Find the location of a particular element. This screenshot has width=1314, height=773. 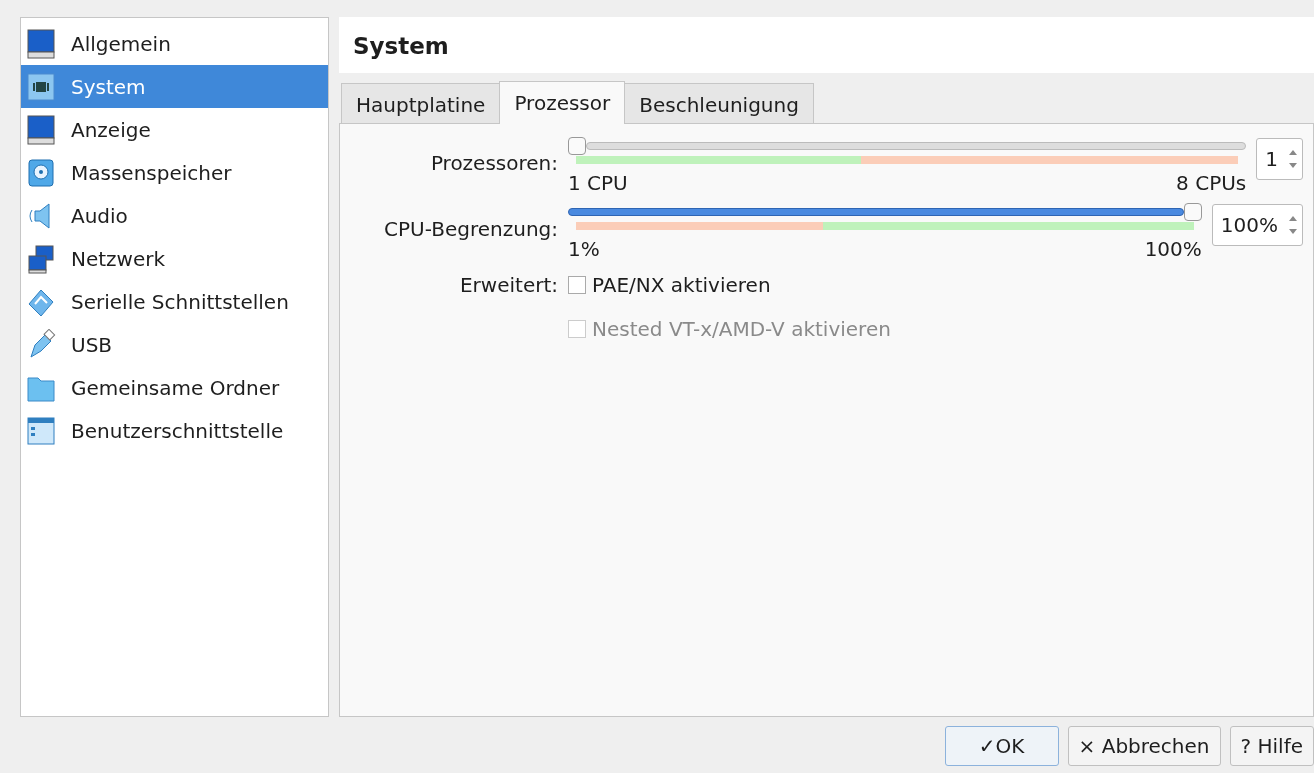

max-label: 100% is located at coordinates (1173, 249).